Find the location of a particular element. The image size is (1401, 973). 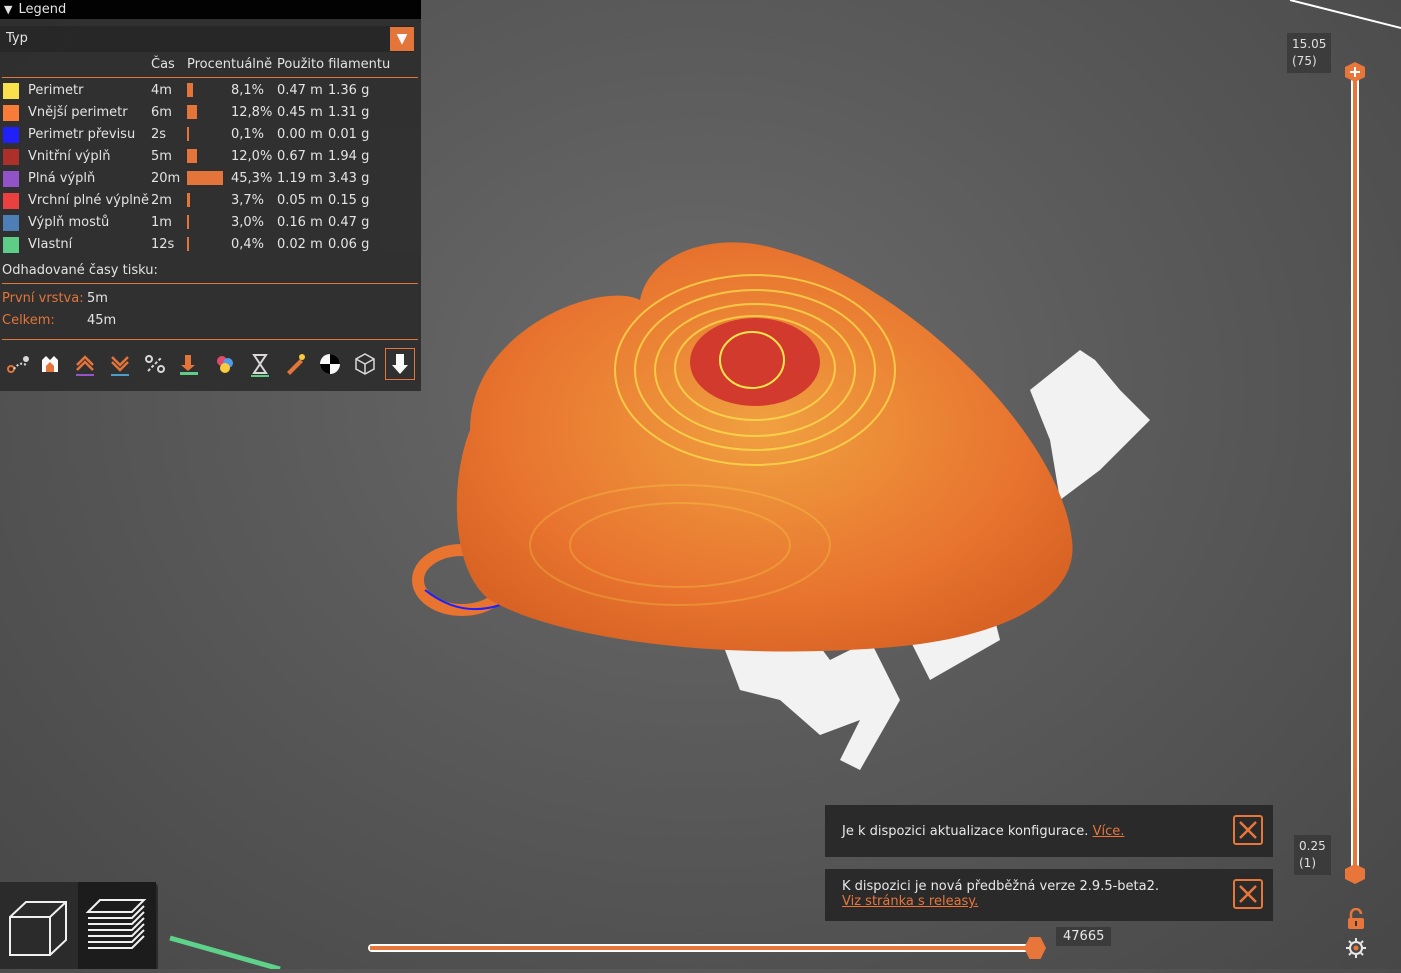

feature-weight: 1.31 g is located at coordinates (349, 112).